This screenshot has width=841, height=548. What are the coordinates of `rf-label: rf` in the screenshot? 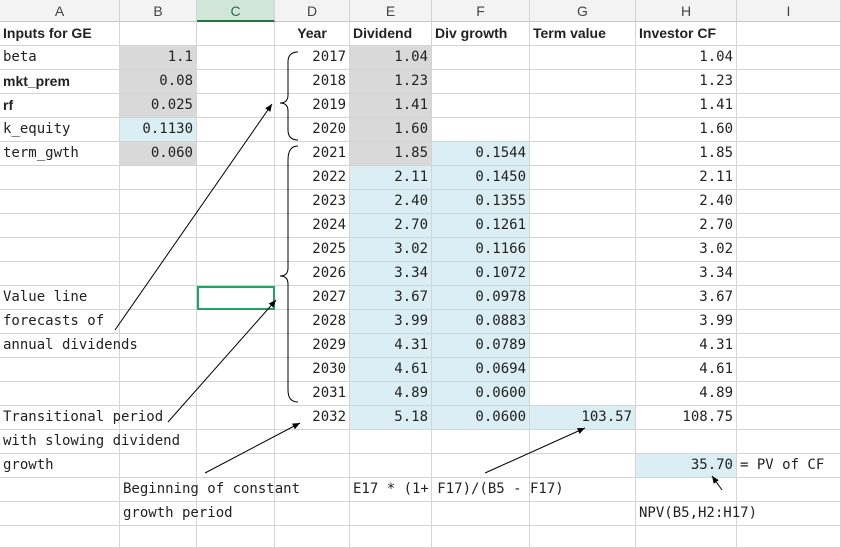 It's located at (60, 106).